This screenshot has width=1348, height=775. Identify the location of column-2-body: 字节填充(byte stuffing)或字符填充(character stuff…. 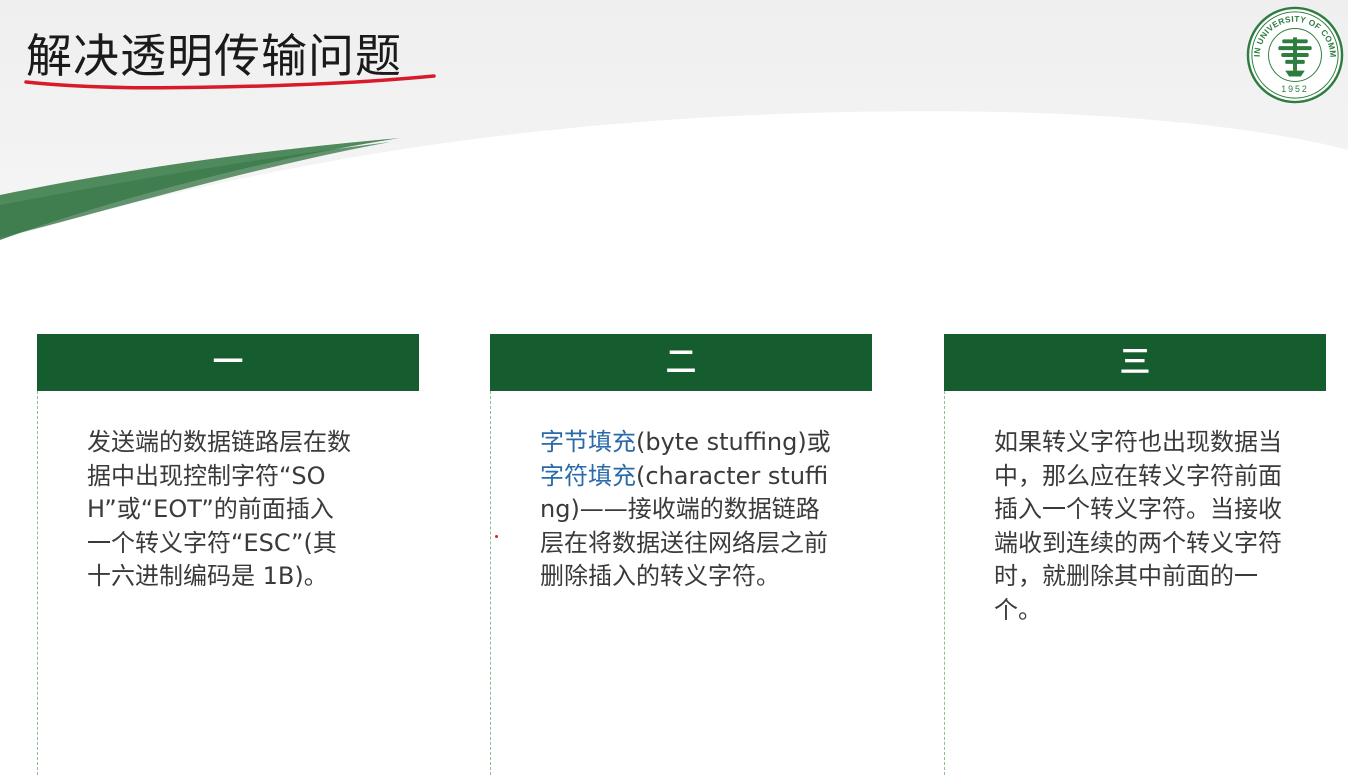
(690, 510).